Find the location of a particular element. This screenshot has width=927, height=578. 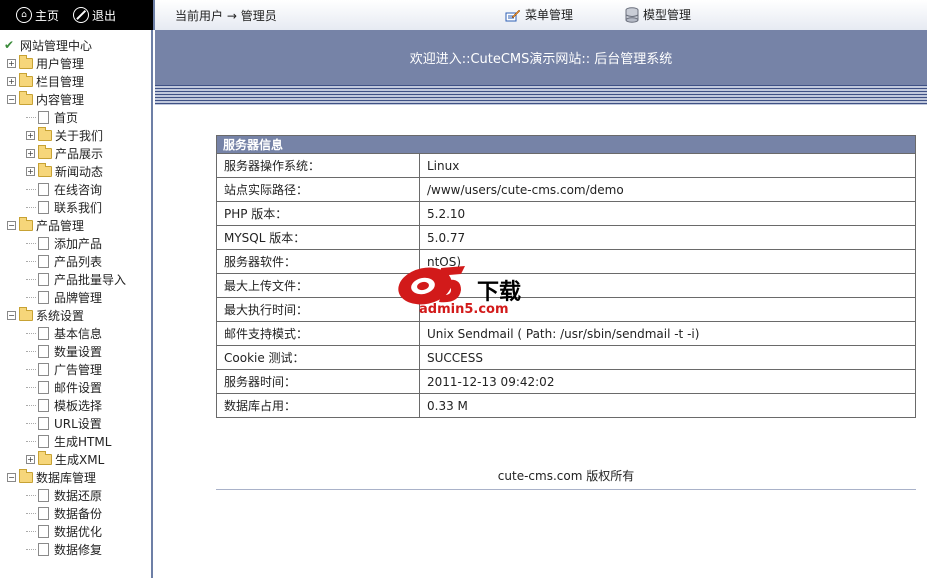

sidebar-item: 联系我们 is located at coordinates (75, 207).